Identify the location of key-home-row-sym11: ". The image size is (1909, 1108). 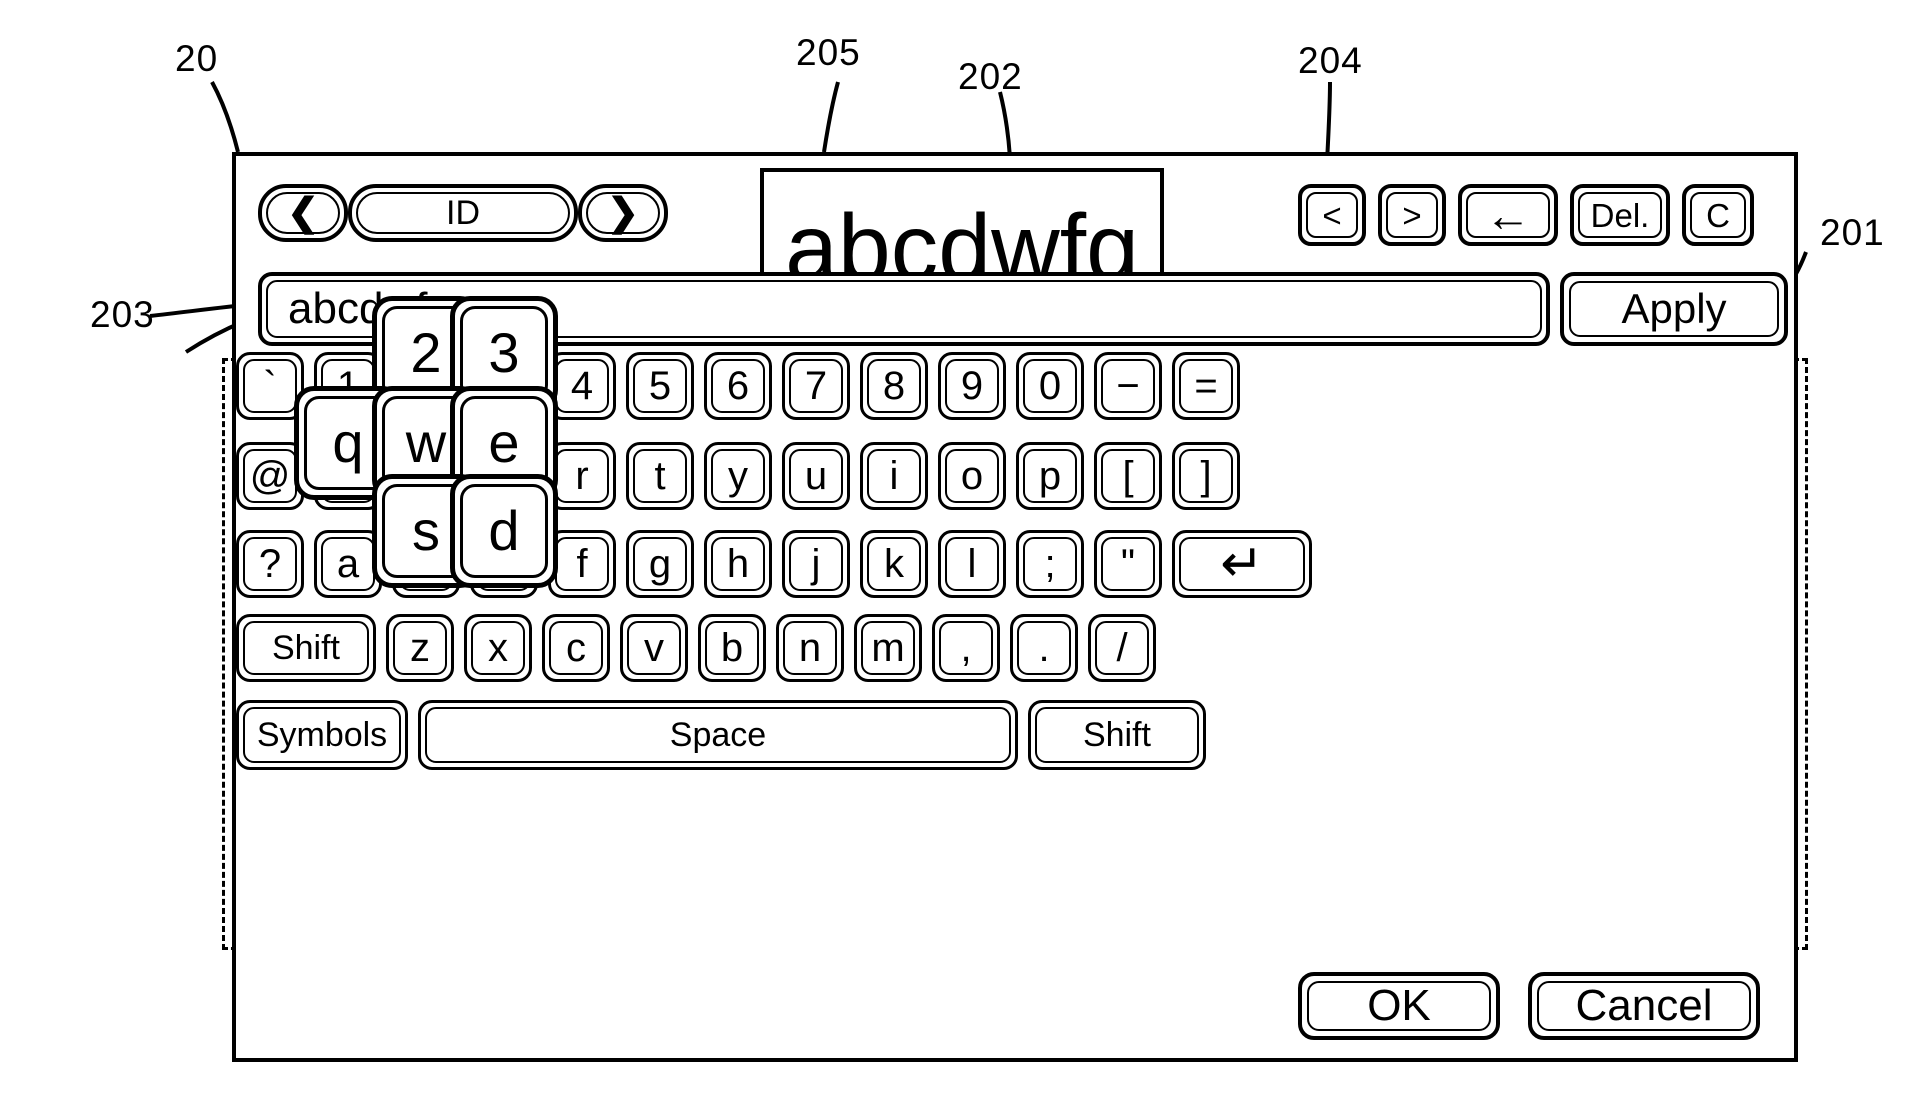
(1128, 564).